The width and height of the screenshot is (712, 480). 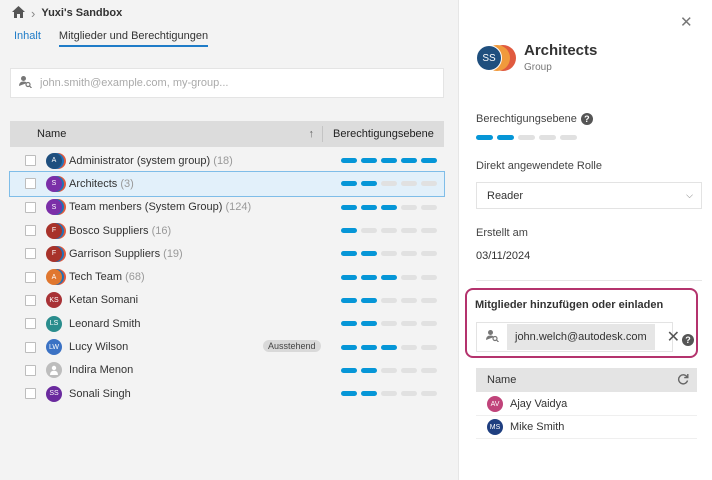 I want to click on invite-input: john.welch@autodesk.com ✕, so click(x=578, y=337).